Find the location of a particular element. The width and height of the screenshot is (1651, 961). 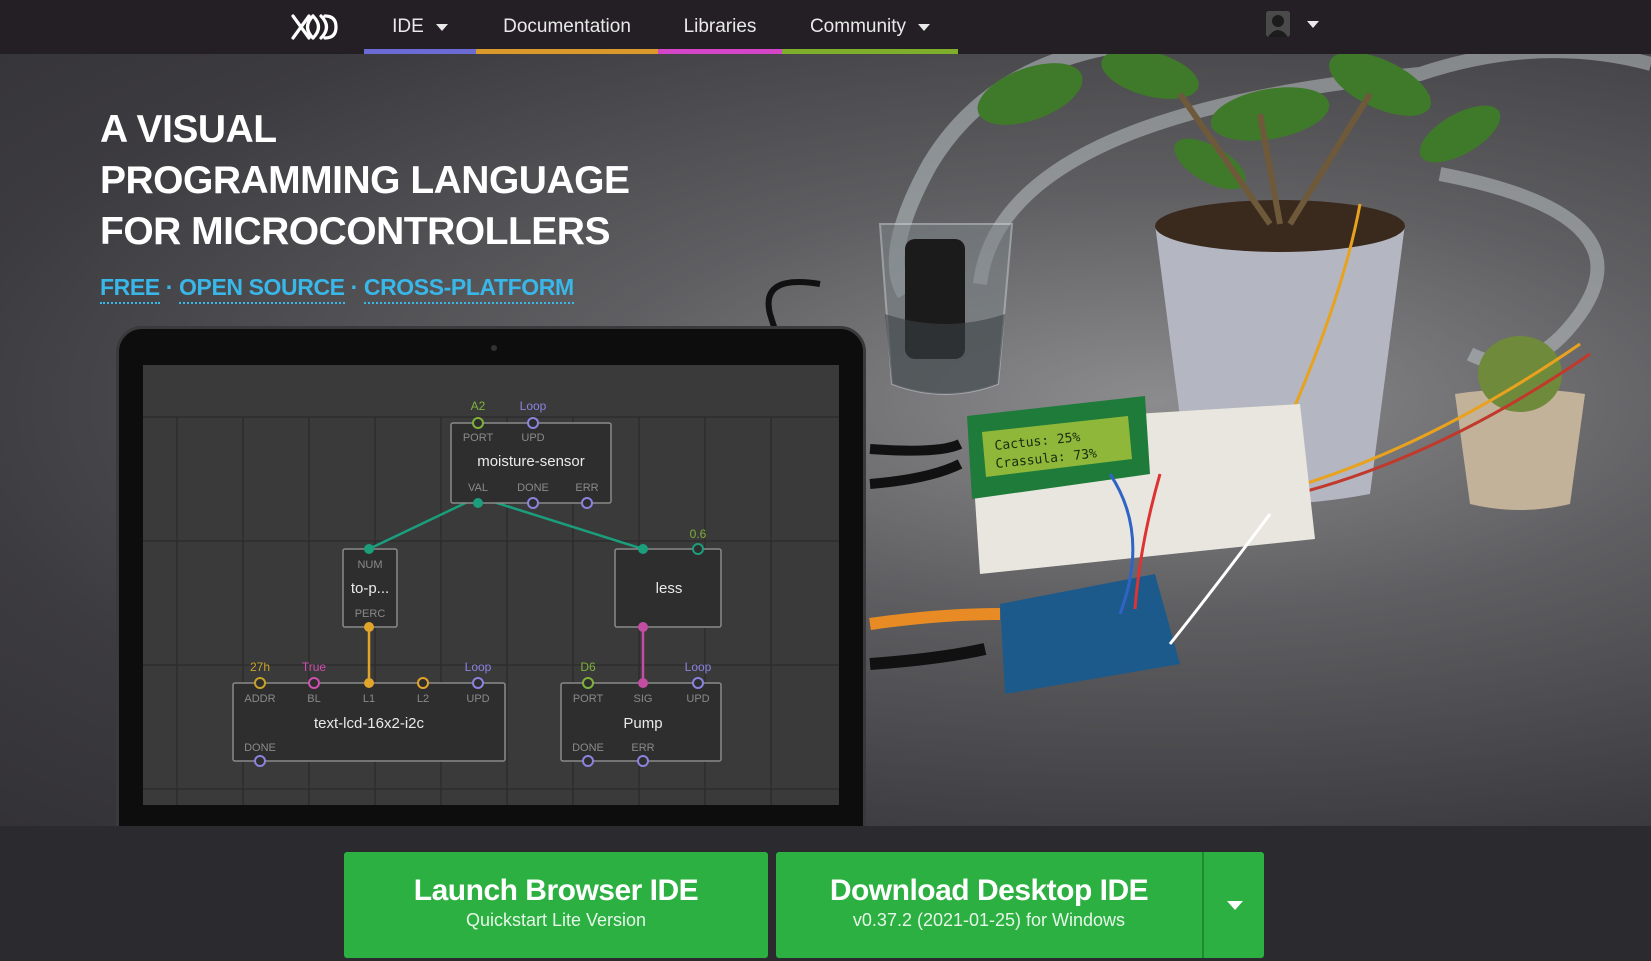

pin-label: PERC is located at coordinates (370, 614).